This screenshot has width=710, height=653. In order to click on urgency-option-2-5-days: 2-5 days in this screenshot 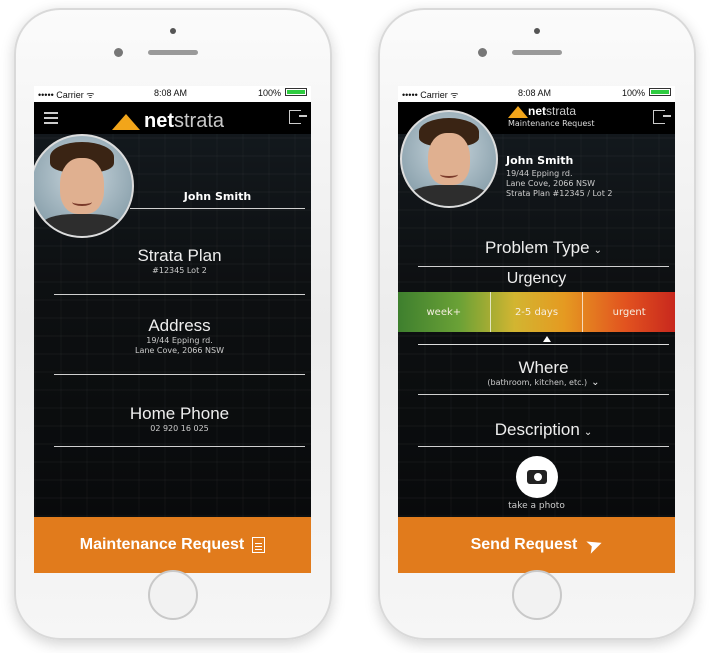, I will do `click(537, 312)`.